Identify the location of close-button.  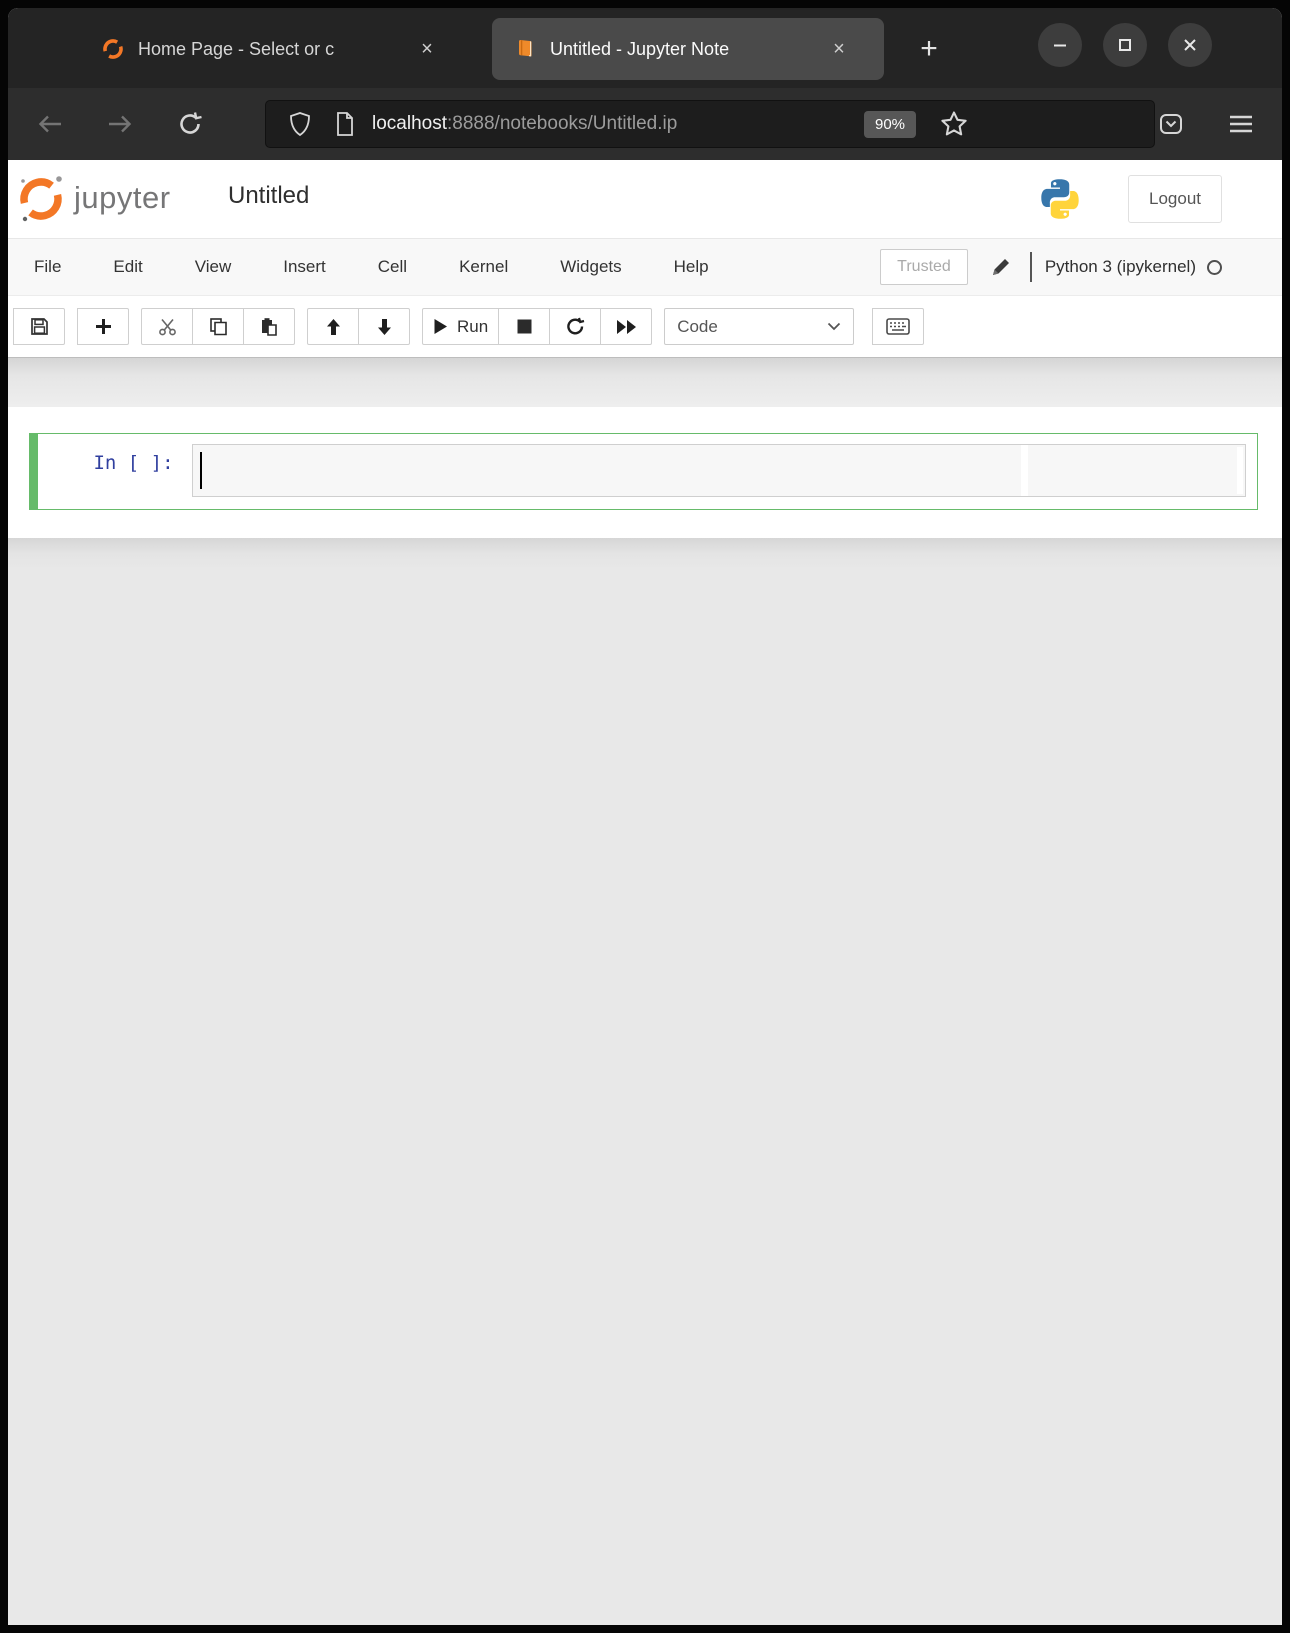
(1190, 45).